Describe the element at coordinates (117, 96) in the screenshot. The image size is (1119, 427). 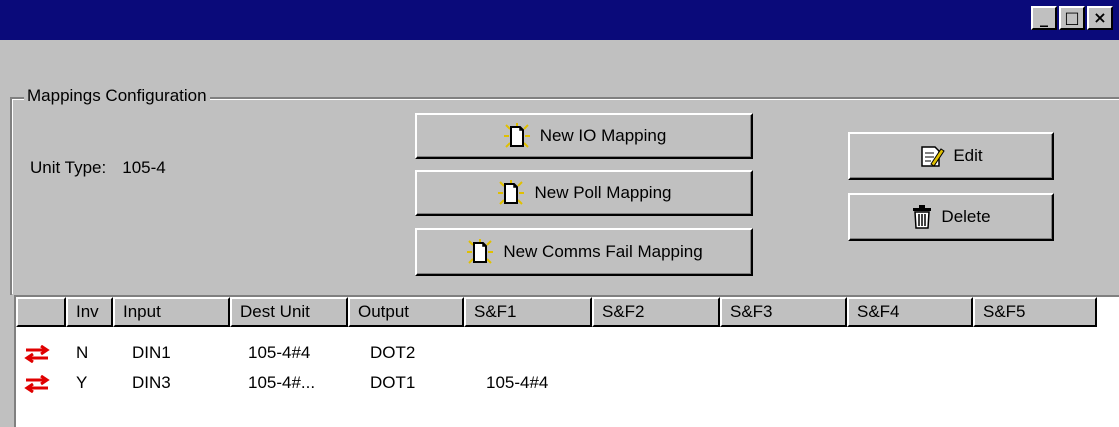
I see `group-title: Mappings Configuration` at that location.